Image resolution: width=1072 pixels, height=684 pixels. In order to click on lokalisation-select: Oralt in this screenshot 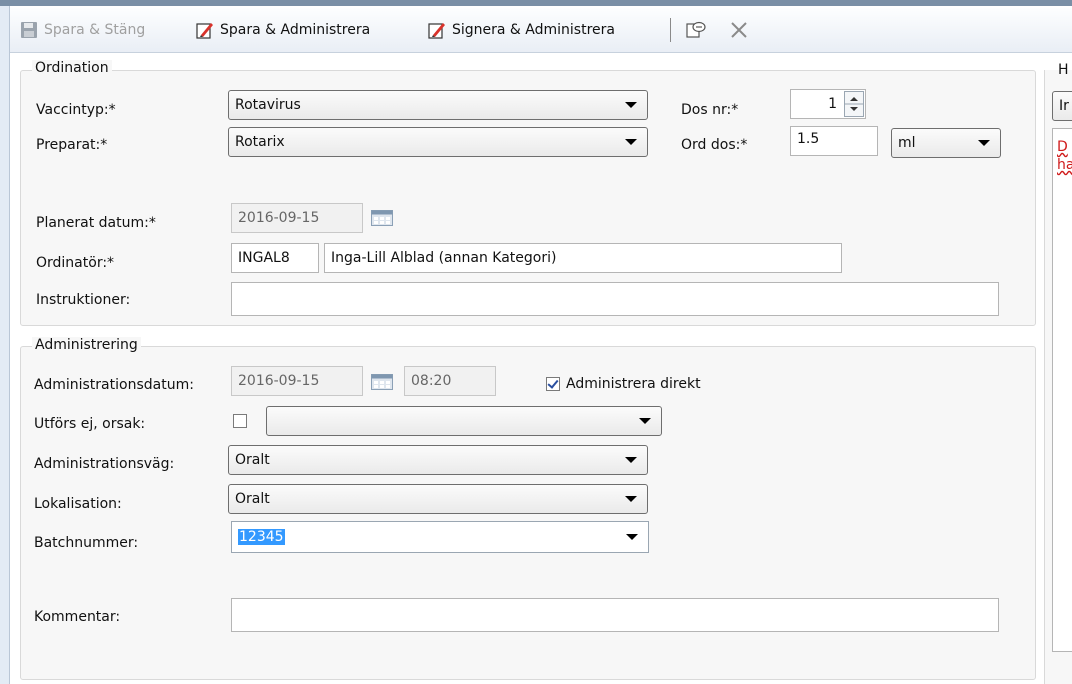, I will do `click(438, 499)`.